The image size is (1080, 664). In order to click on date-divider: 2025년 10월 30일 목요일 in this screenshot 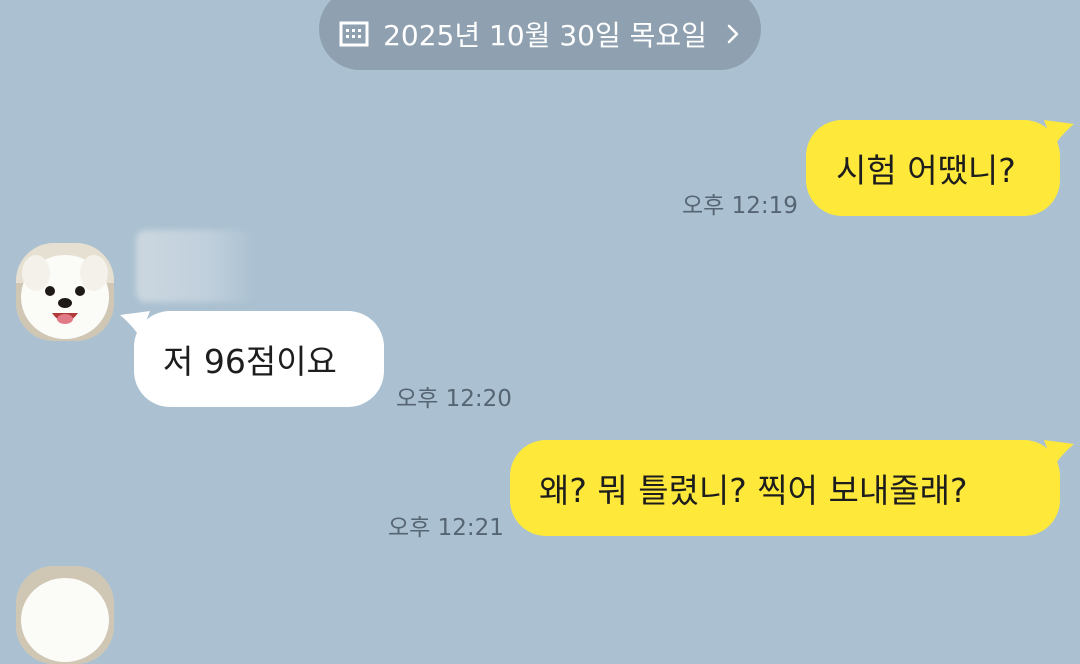, I will do `click(540, 35)`.